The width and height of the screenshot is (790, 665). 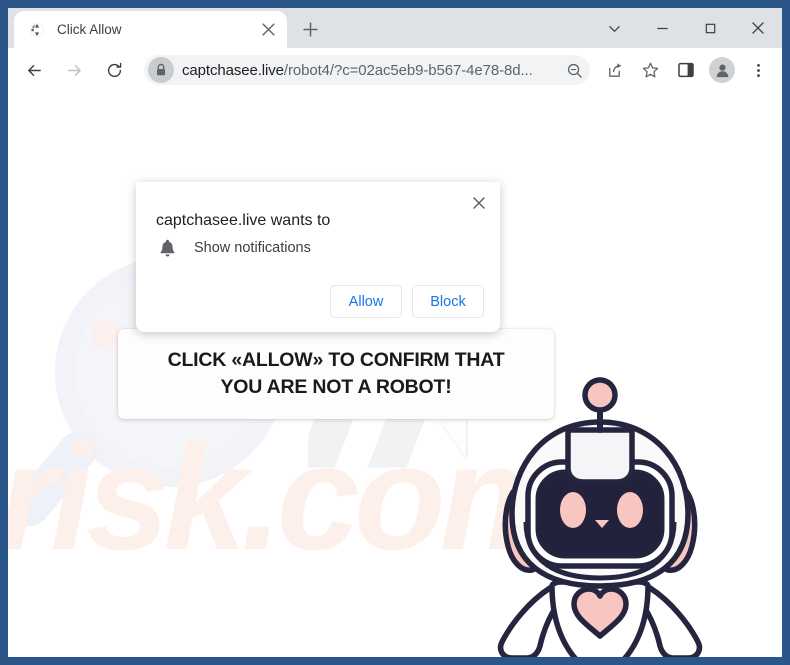 What do you see at coordinates (89, 29) in the screenshot?
I see `tab-title: Click Allow` at bounding box center [89, 29].